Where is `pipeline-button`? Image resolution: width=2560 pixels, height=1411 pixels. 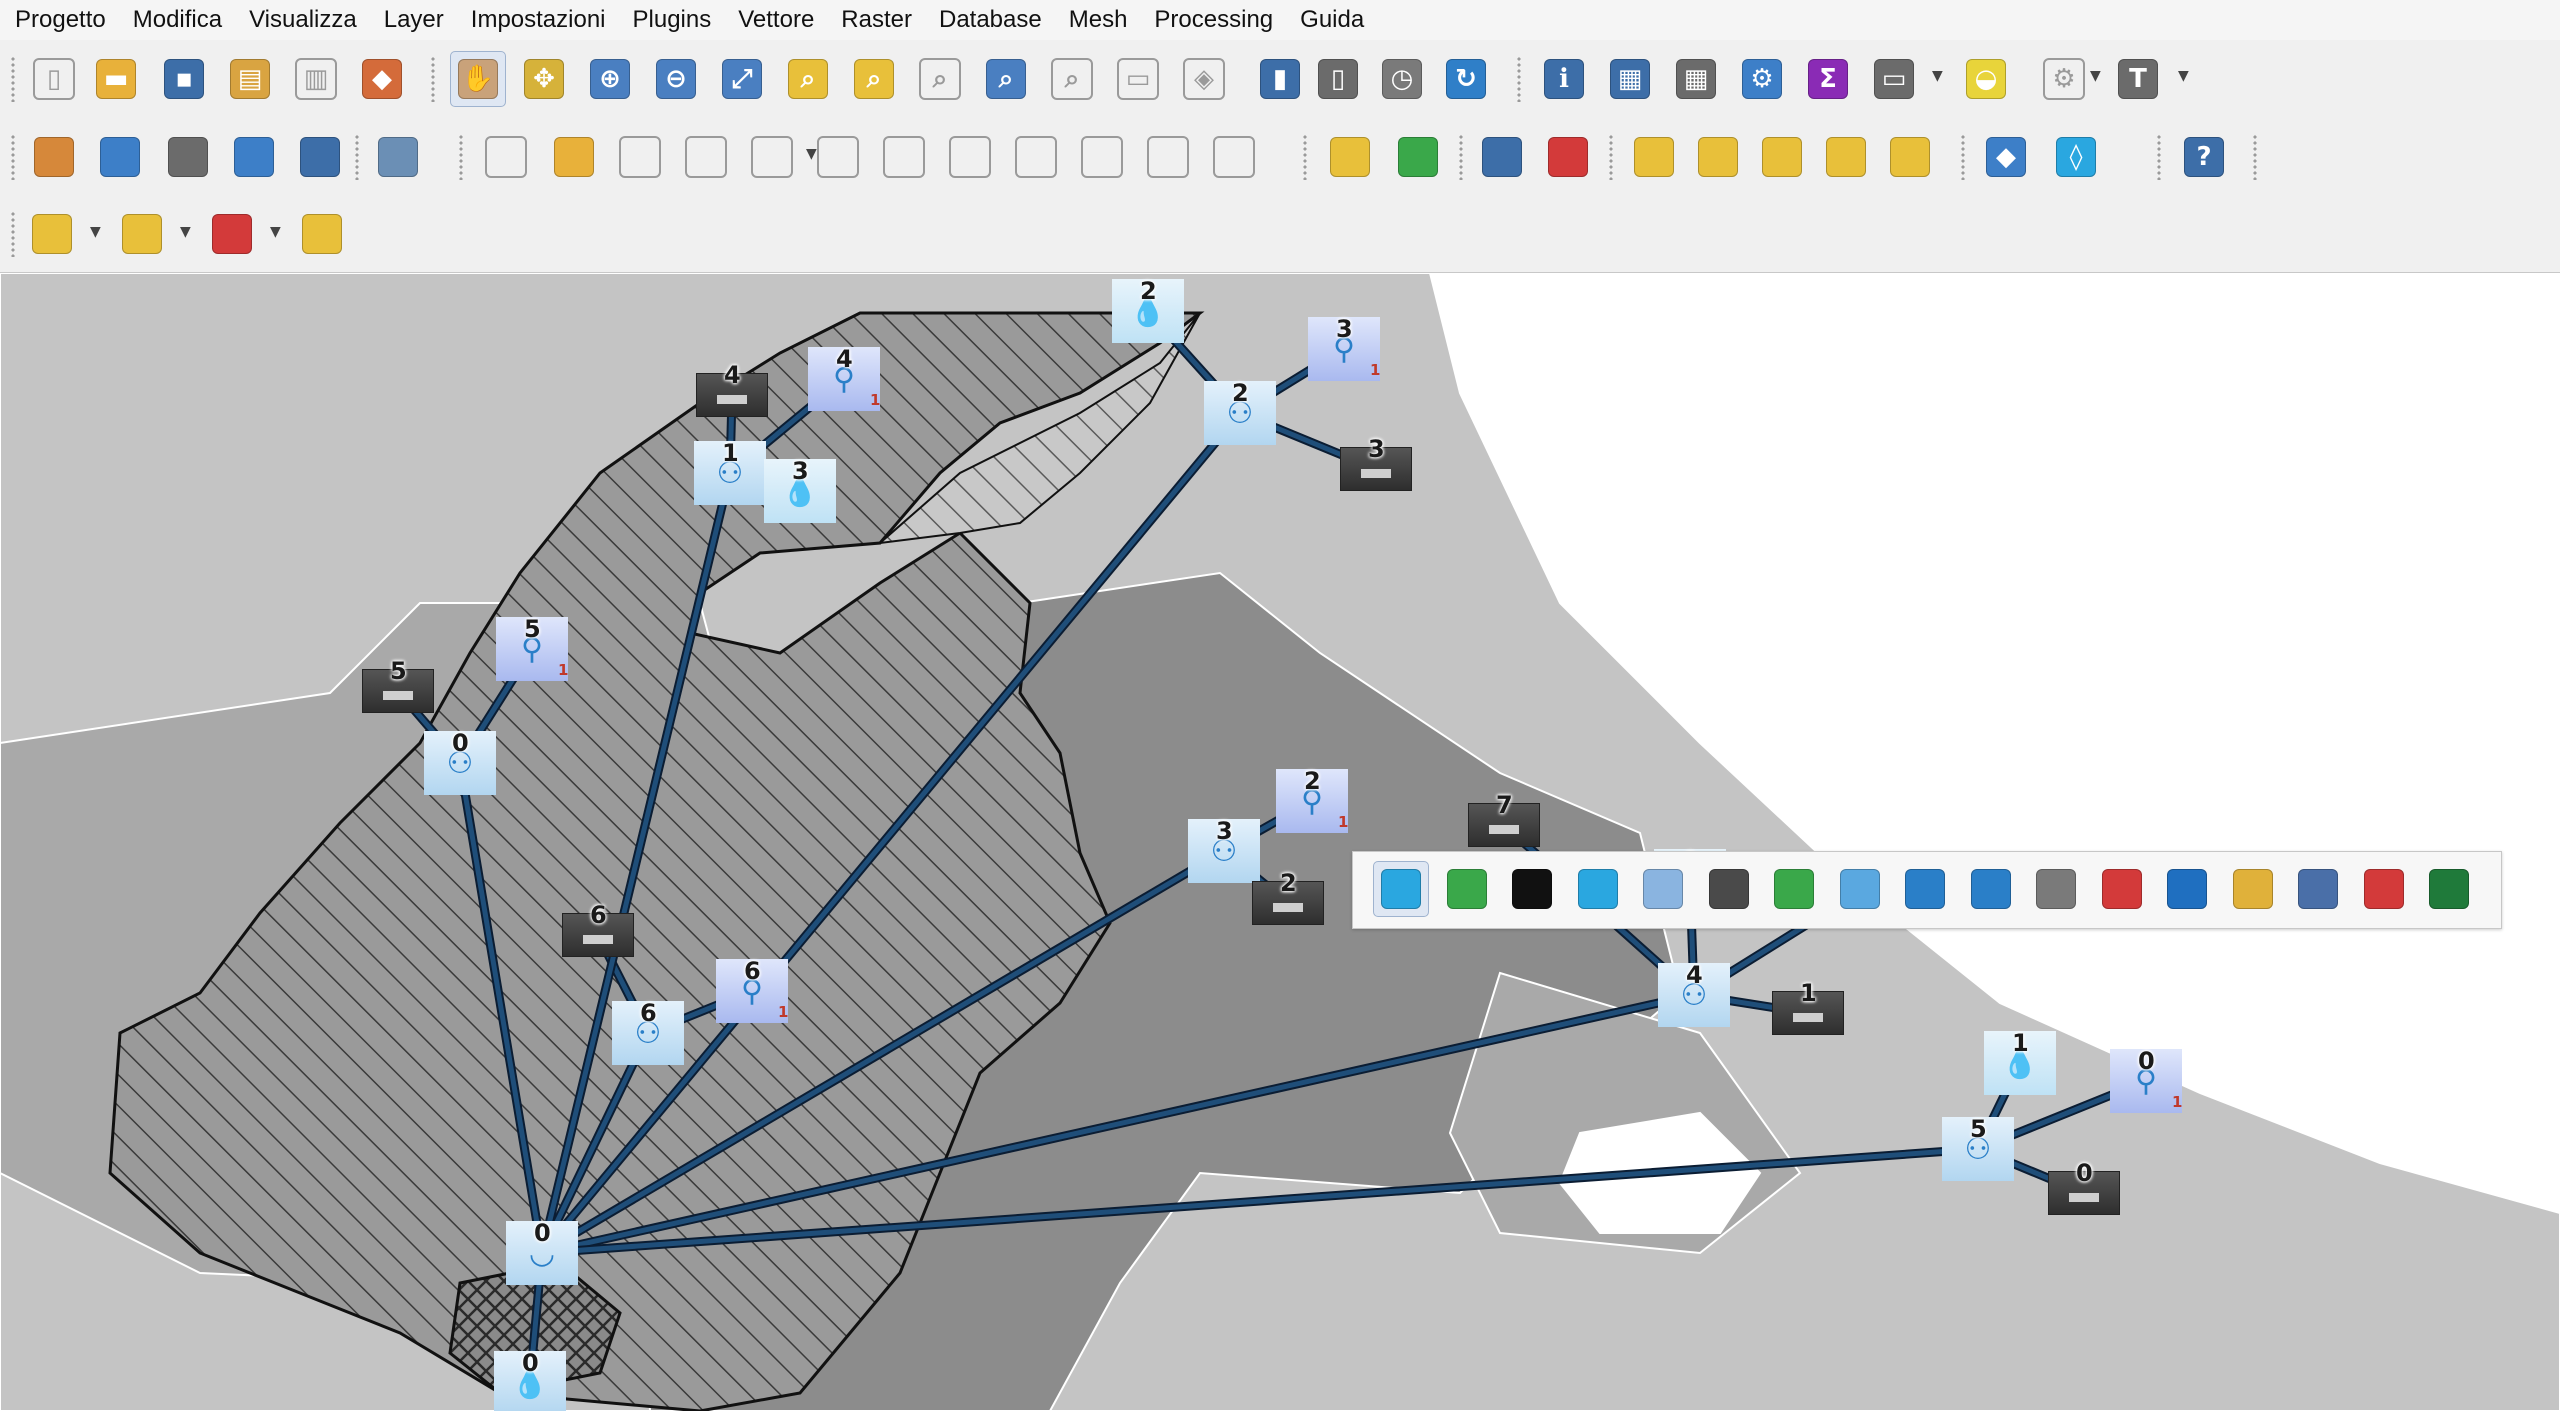 pipeline-button is located at coordinates (1860, 889).